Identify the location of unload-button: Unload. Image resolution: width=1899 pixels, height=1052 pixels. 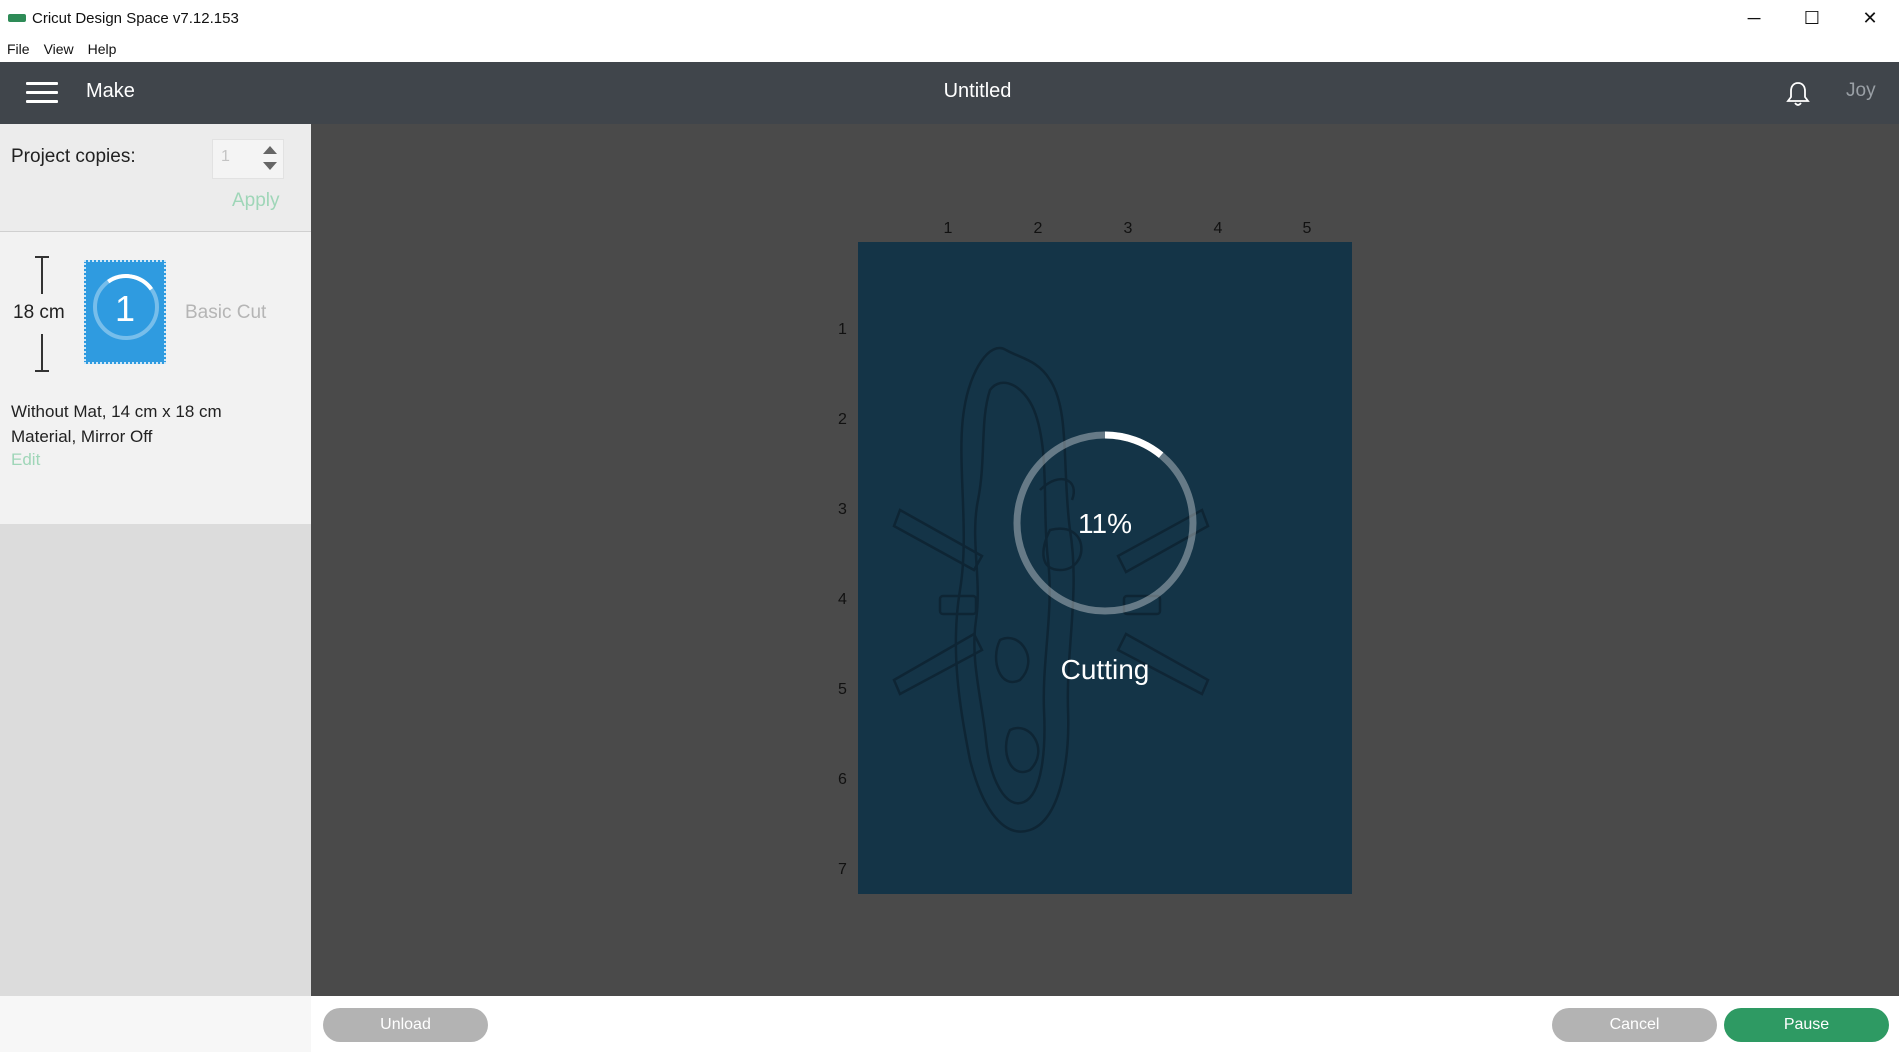
(405, 1025).